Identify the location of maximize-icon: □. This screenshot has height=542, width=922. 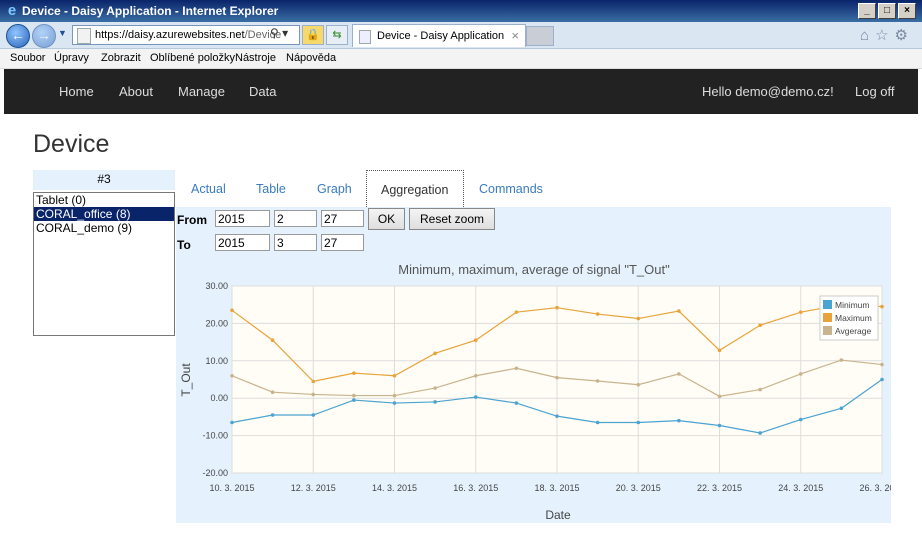
(887, 11).